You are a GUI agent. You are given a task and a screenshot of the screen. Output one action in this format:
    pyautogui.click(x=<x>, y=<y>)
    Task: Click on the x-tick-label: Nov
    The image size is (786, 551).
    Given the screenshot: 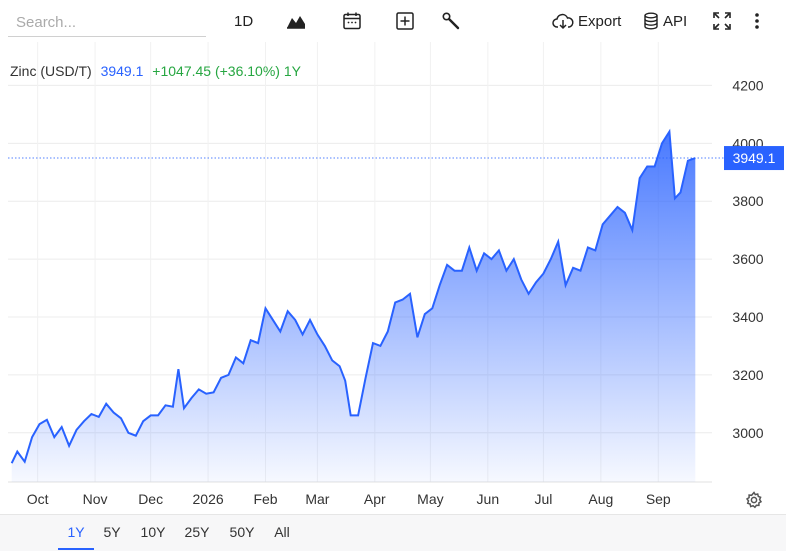 What is the action you would take?
    pyautogui.click(x=95, y=499)
    